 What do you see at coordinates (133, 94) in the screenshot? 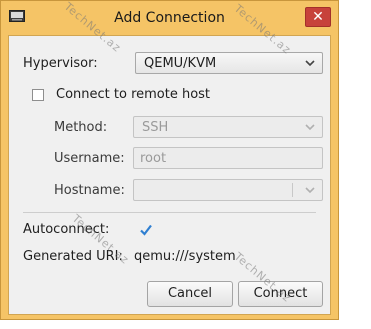
I see `remote-host-label: Connect to remote host` at bounding box center [133, 94].